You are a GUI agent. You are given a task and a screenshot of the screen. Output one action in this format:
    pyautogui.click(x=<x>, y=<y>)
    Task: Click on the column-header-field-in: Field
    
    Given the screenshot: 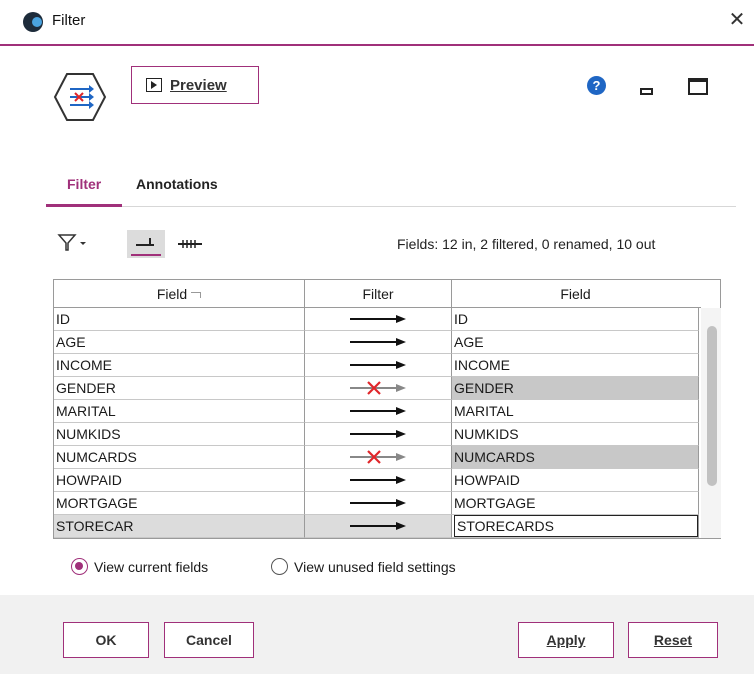 What is the action you would take?
    pyautogui.click(x=179, y=293)
    